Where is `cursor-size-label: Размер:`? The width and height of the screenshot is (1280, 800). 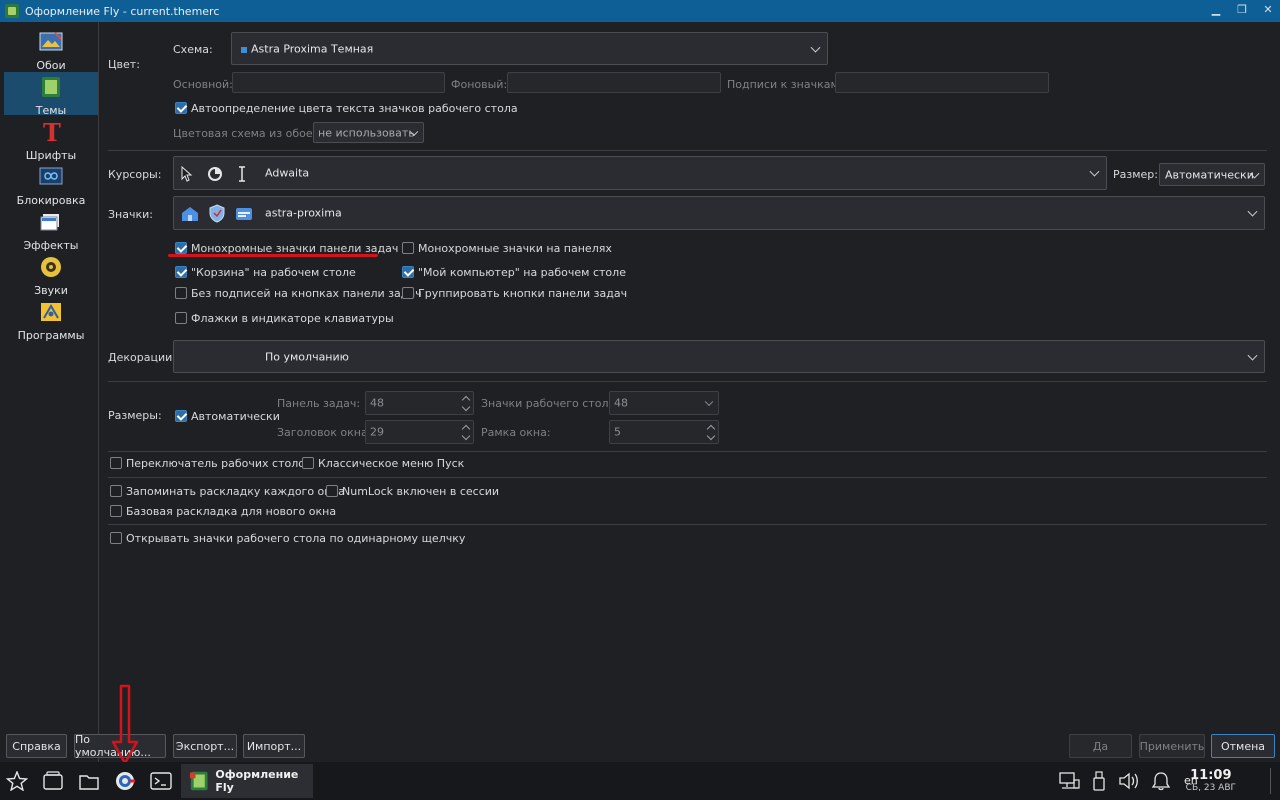 cursor-size-label: Размер: is located at coordinates (1135, 174).